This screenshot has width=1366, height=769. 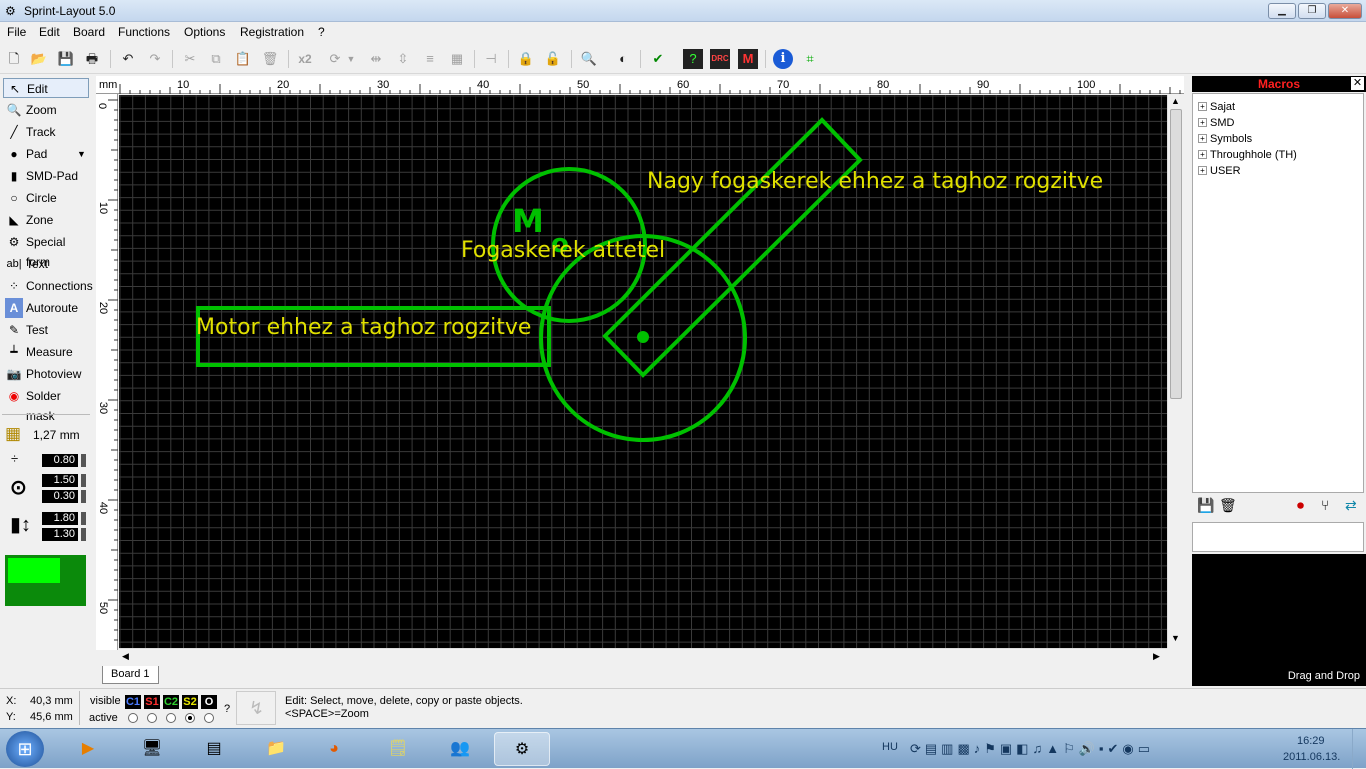 What do you see at coordinates (60, 496) in the screenshot?
I see `pad-inner-field: 0.30` at bounding box center [60, 496].